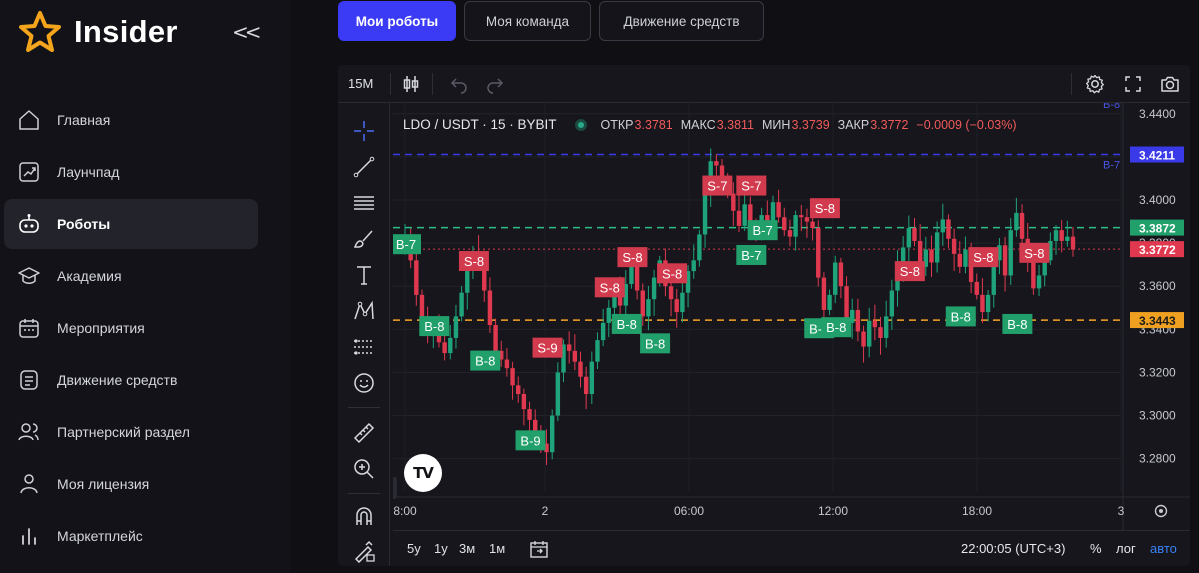  What do you see at coordinates (131, 276) in the screenshot?
I see `sidebar-item: Академия` at bounding box center [131, 276].